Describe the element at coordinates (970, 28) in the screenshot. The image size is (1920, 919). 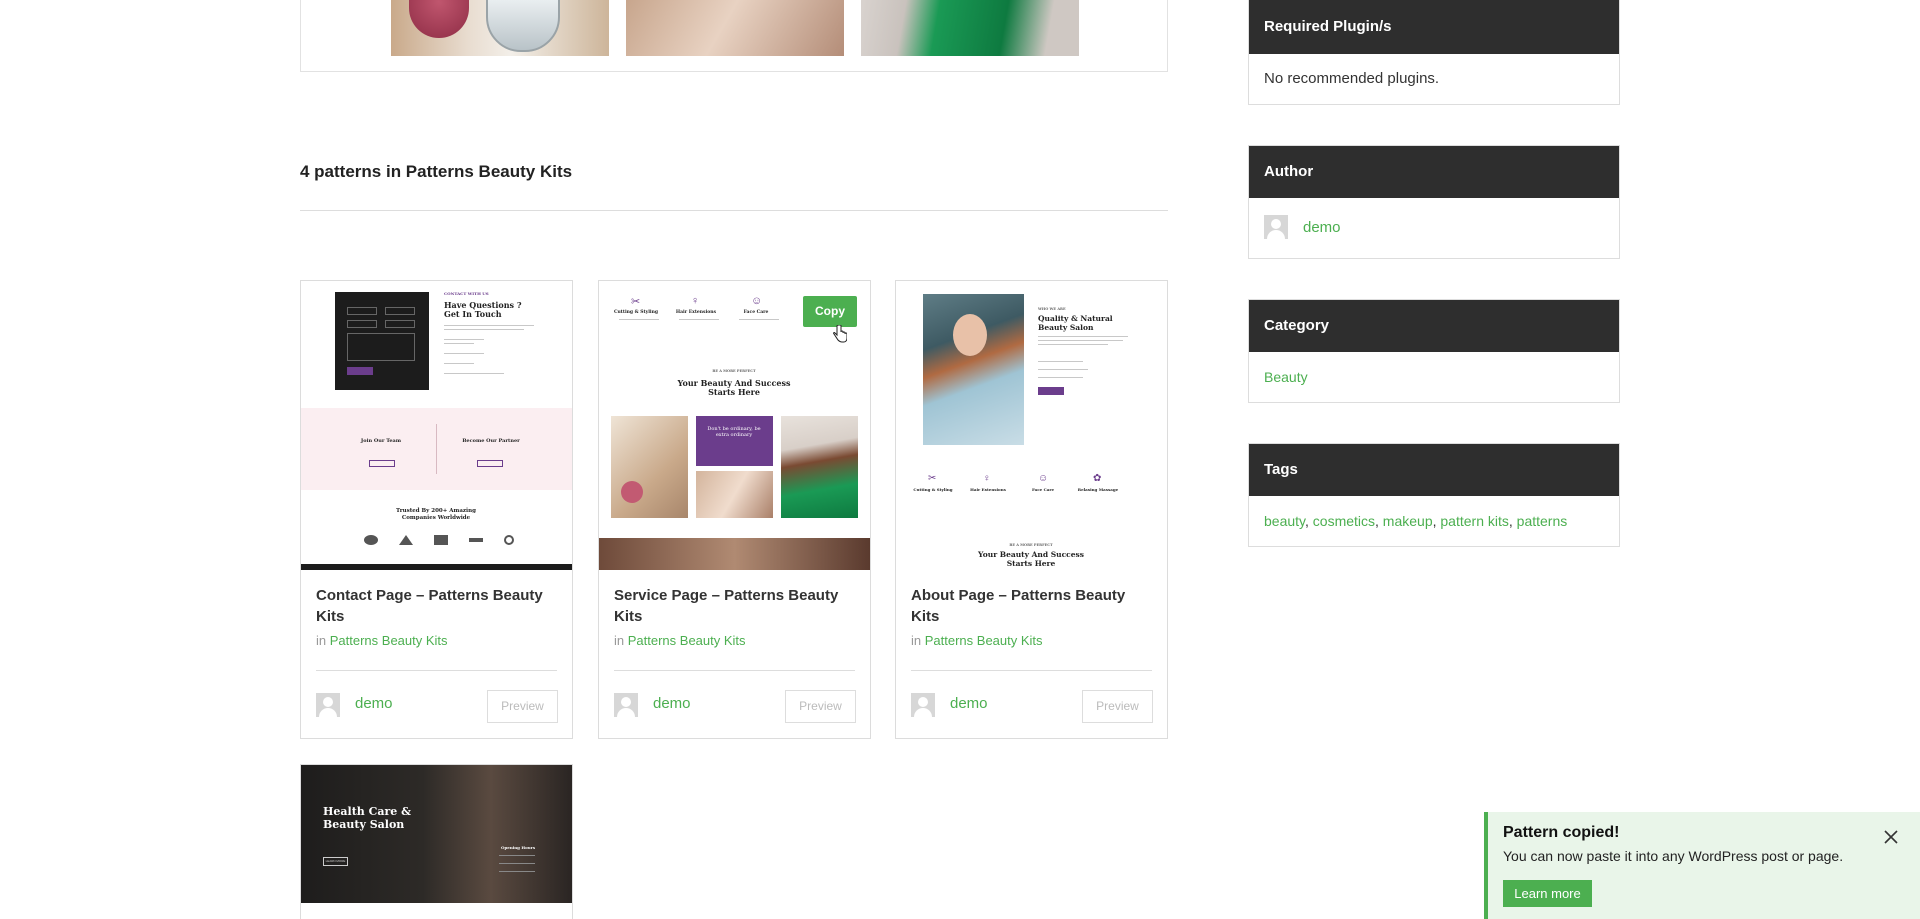
I see `preview-image-green-dress` at that location.